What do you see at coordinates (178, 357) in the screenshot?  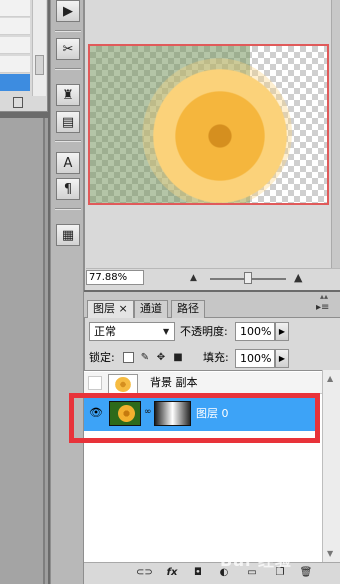 I see `lock-all-icon: ■` at bounding box center [178, 357].